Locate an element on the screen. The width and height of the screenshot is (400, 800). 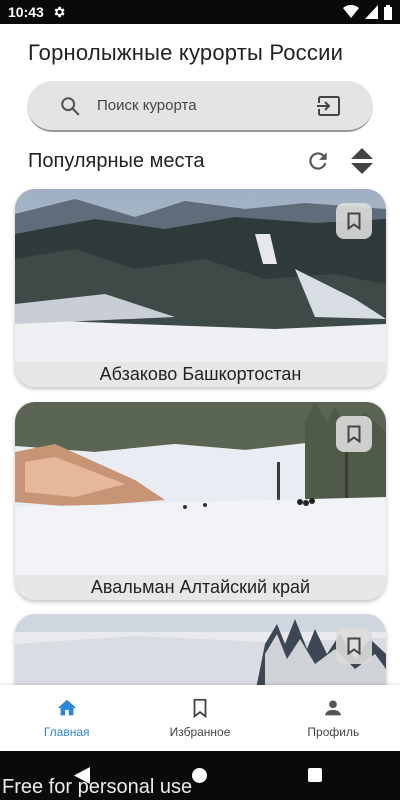
signal-icon is located at coordinates (371, 12).